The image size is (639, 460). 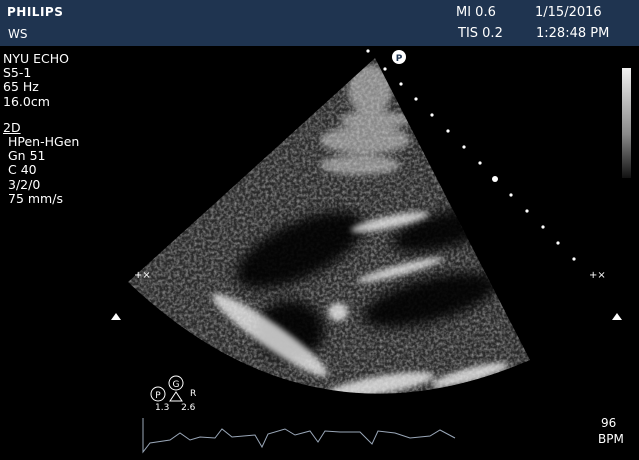 What do you see at coordinates (142, 275) in the screenshot?
I see `focus-left-x-marker: +×` at bounding box center [142, 275].